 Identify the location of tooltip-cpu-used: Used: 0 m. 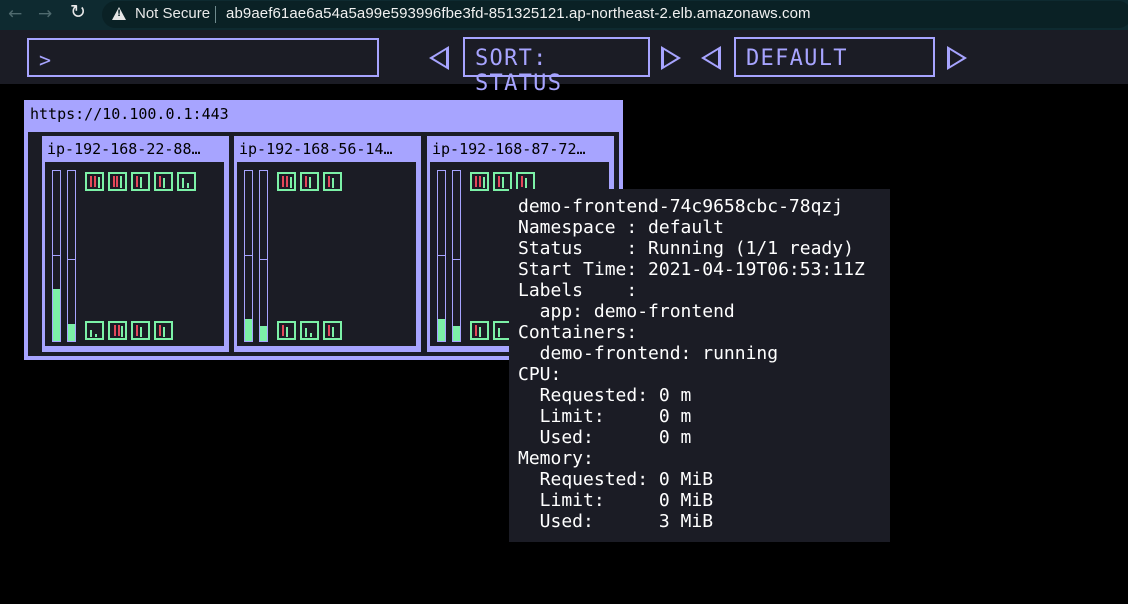
(605, 437).